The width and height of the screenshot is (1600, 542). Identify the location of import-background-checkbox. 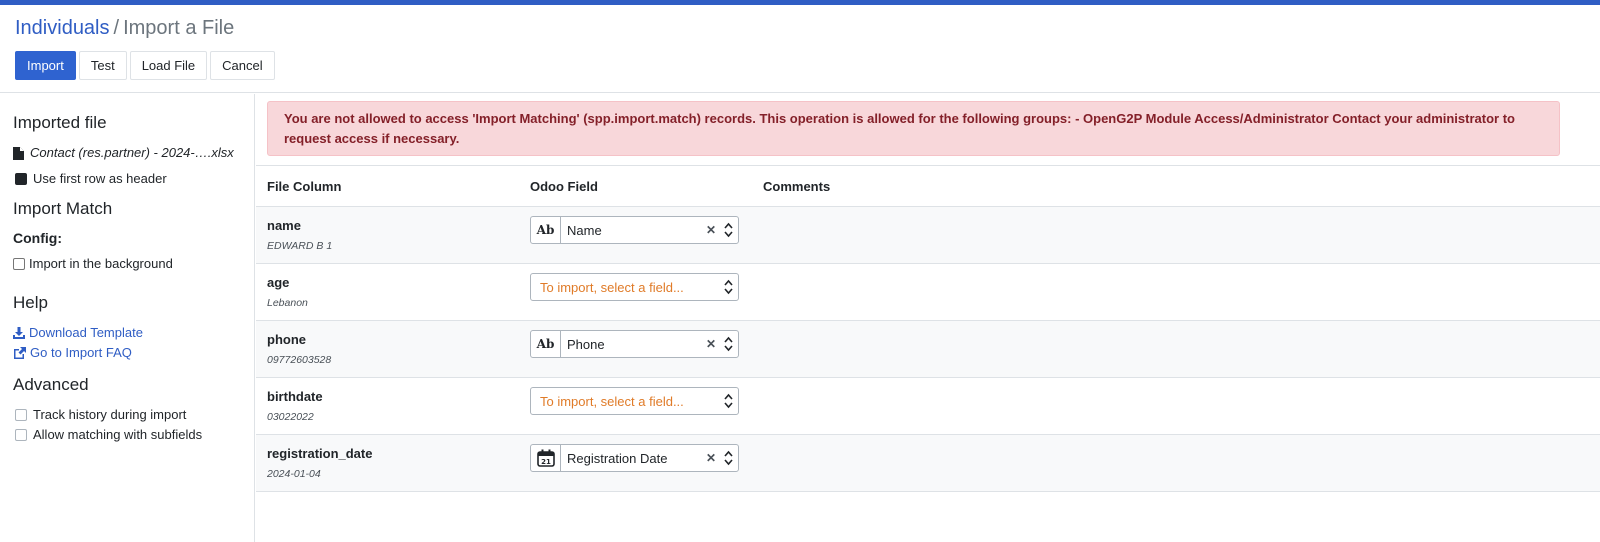
(19, 264).